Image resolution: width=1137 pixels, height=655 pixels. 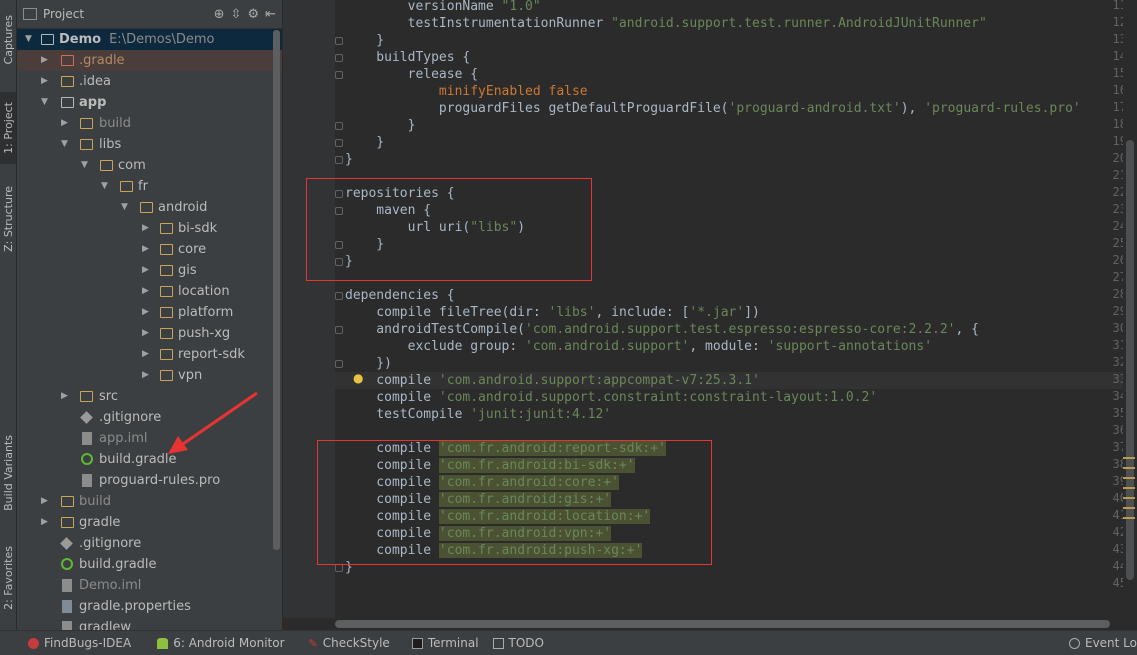 I want to click on lightbulb-icon: ●, so click(x=358, y=378).